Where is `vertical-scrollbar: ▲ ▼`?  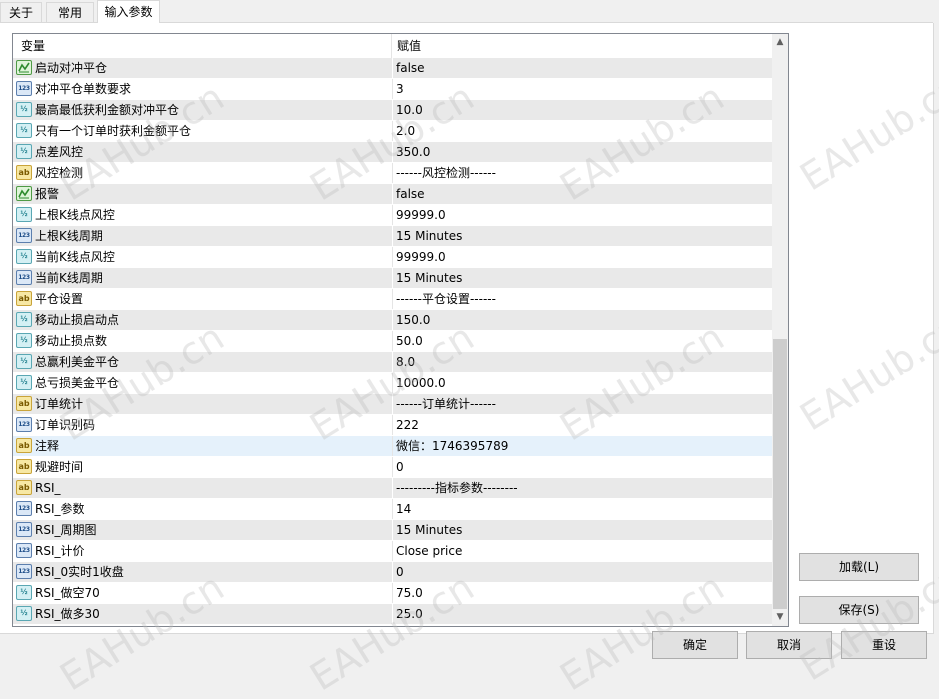 vertical-scrollbar: ▲ ▼ is located at coordinates (780, 330).